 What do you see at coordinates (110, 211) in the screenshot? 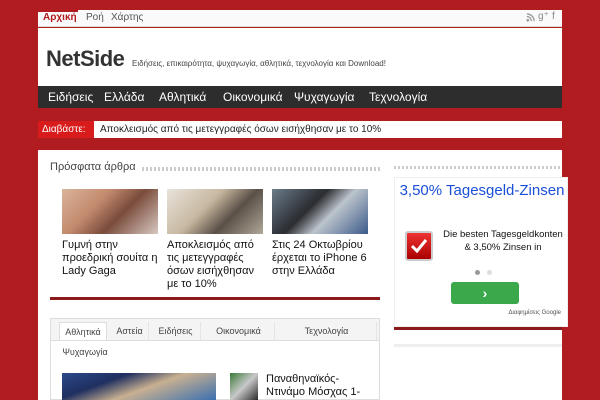
I see `article-image-lady-gaga` at bounding box center [110, 211].